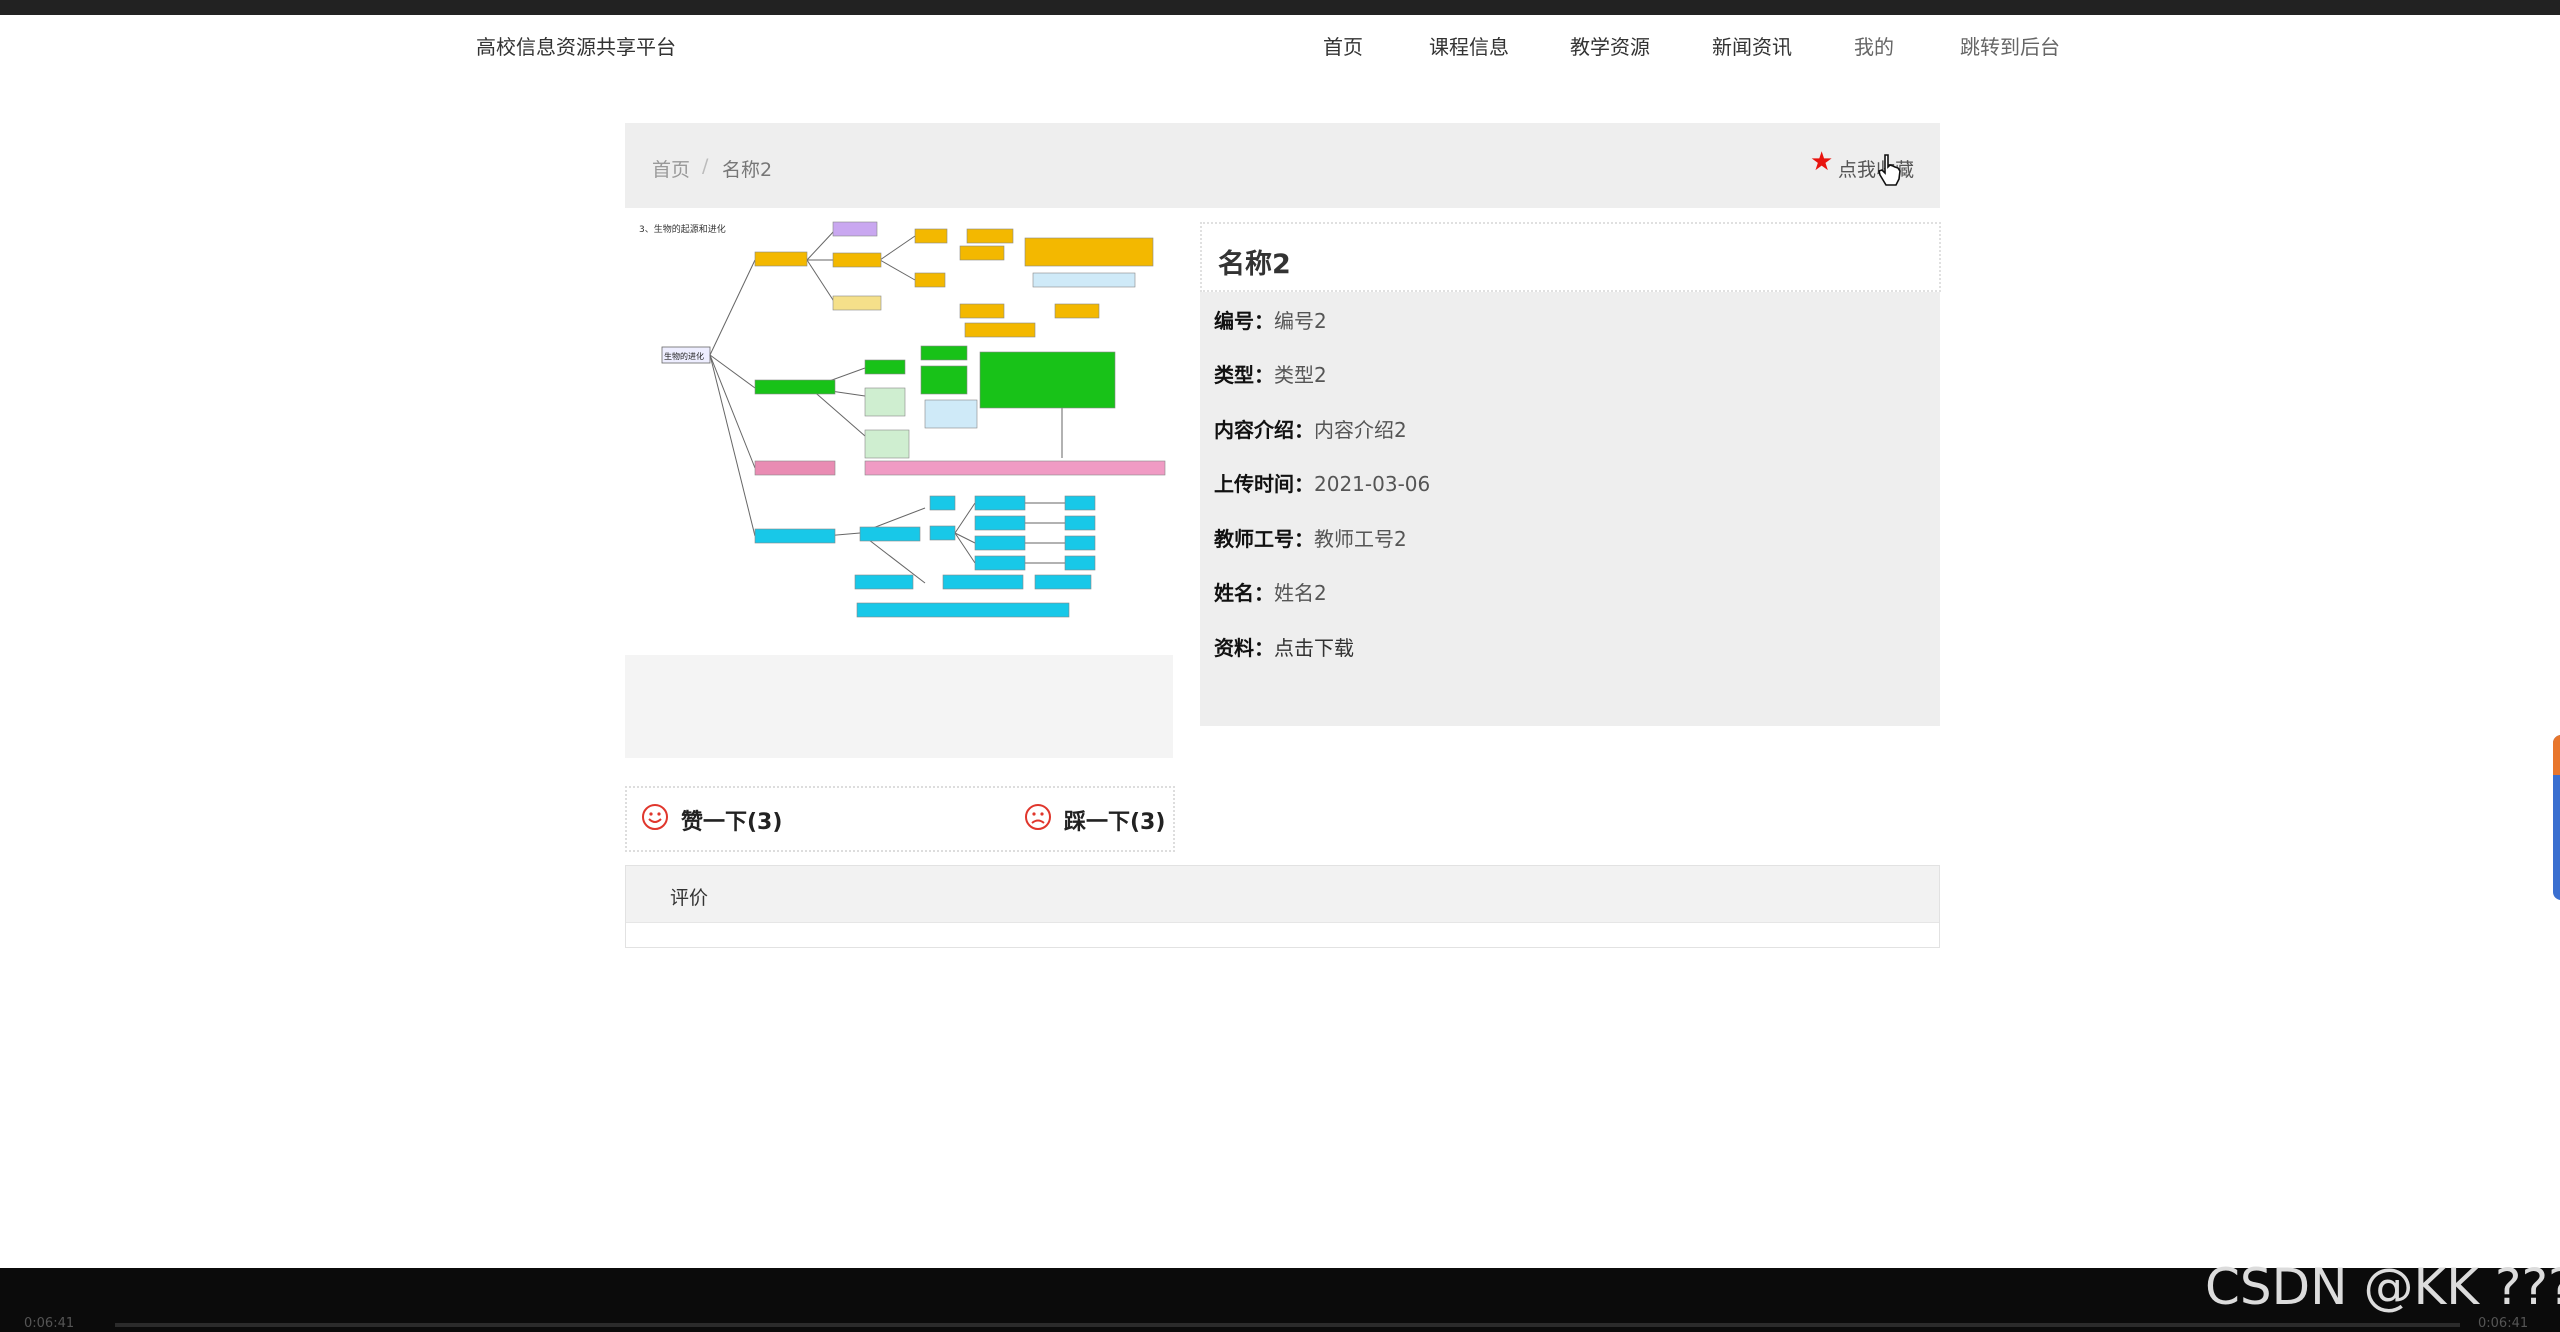 Image resolution: width=2560 pixels, height=1332 pixels. Describe the element at coordinates (1610, 45) in the screenshot. I see `nav-teaching-resources: 教学资源` at that location.